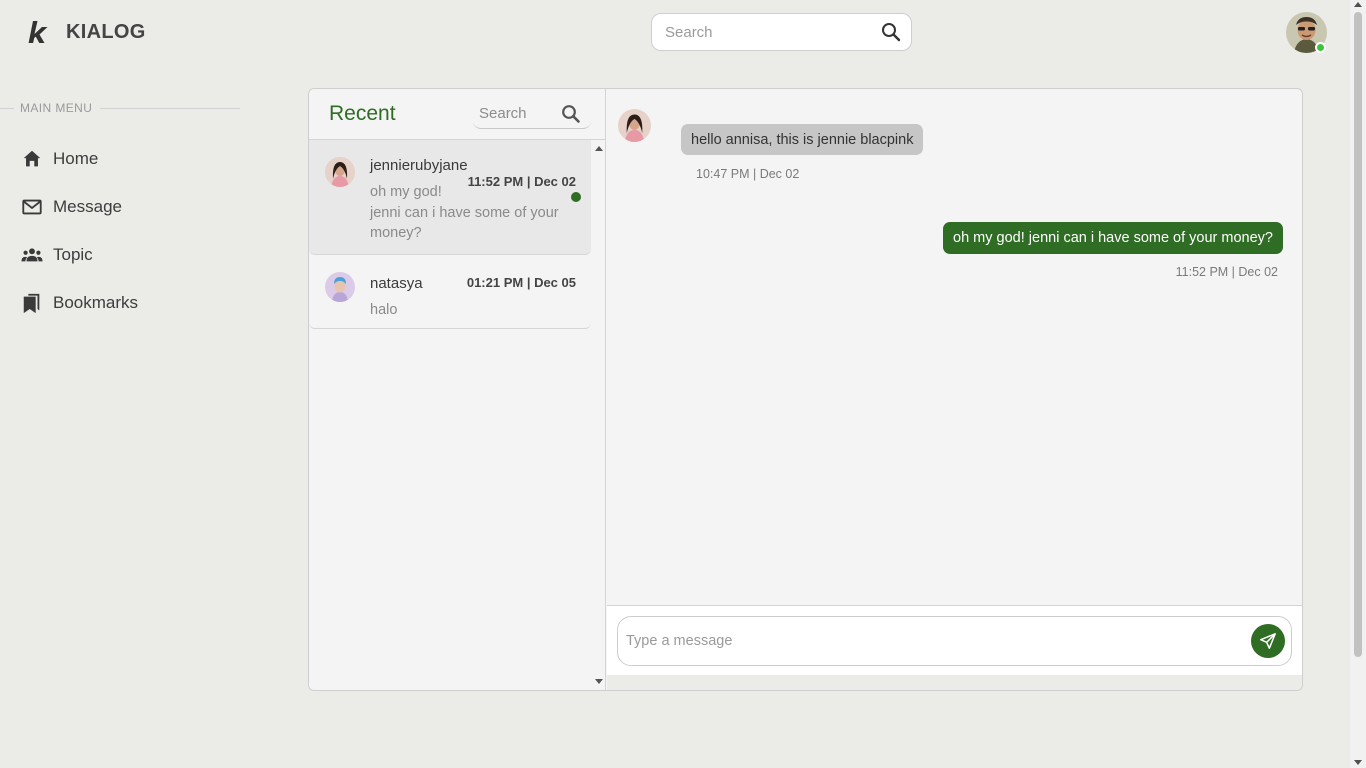  What do you see at coordinates (802, 139) in the screenshot?
I see `incoming-message-bubble: hello annisa, this is jennie blacpink` at bounding box center [802, 139].